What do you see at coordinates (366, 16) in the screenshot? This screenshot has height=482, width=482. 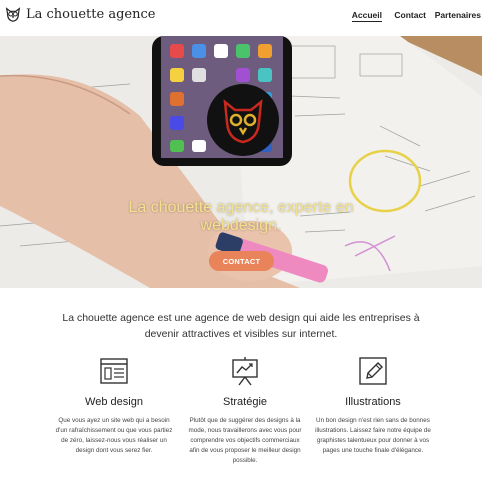 I see `nav-item-accueil: Accueil` at bounding box center [366, 16].